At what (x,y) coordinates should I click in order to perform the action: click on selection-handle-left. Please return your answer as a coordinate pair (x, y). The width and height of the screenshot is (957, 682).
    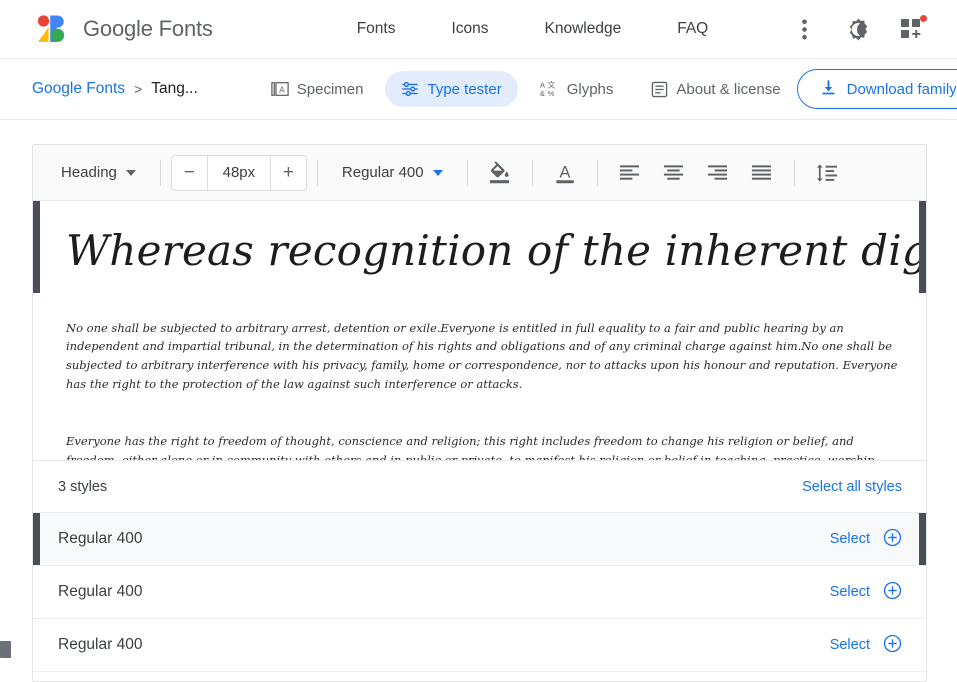
    Looking at the image, I should click on (36, 247).